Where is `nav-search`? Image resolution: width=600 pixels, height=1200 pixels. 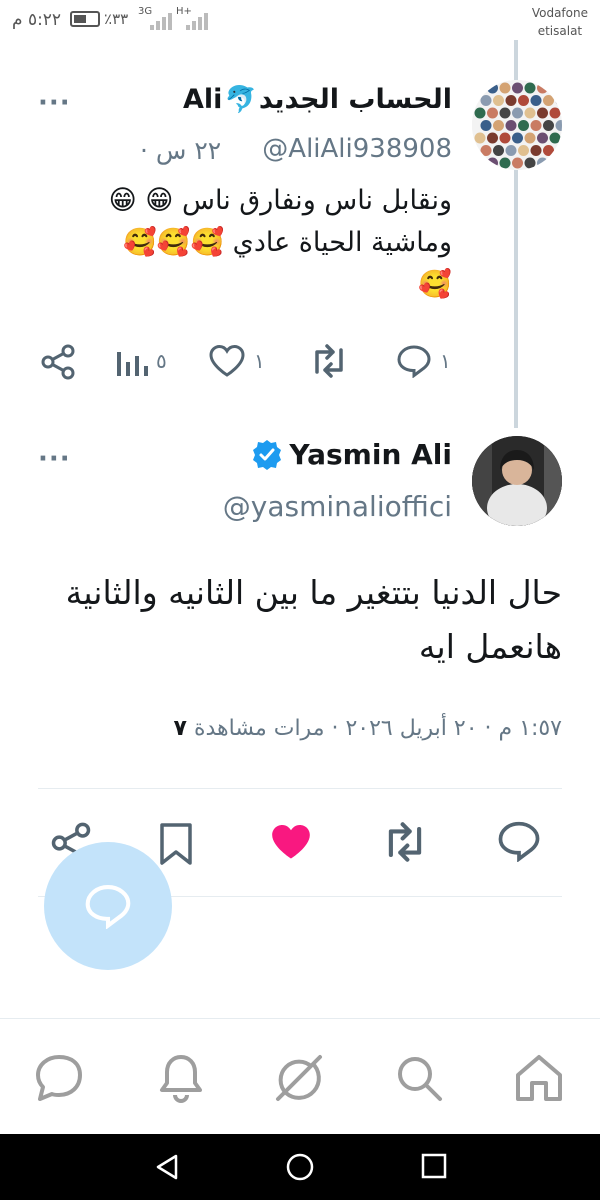
nav-search is located at coordinates (419, 1080).